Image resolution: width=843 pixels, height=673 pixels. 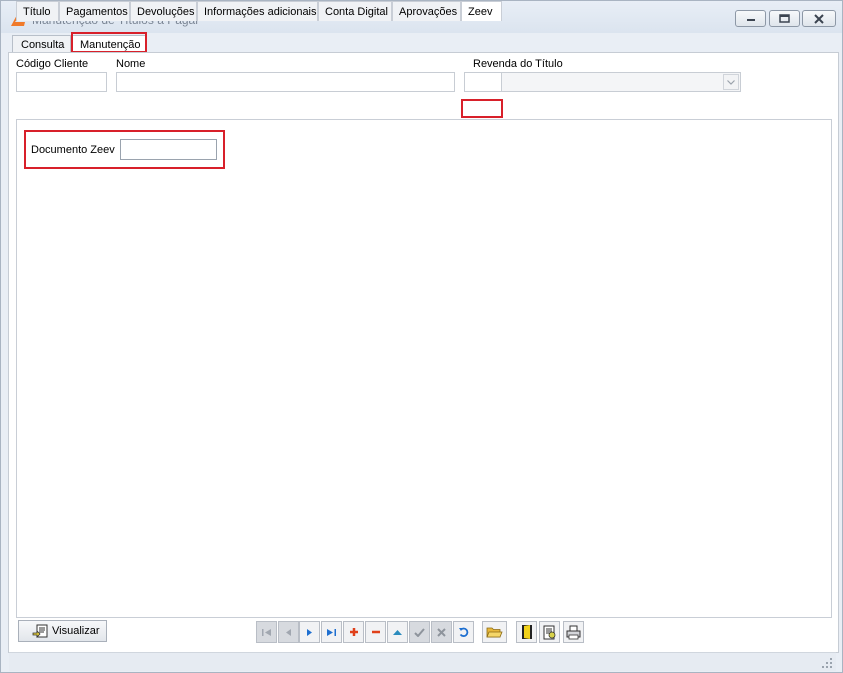 I want to click on folder-icon, so click(x=494, y=632).